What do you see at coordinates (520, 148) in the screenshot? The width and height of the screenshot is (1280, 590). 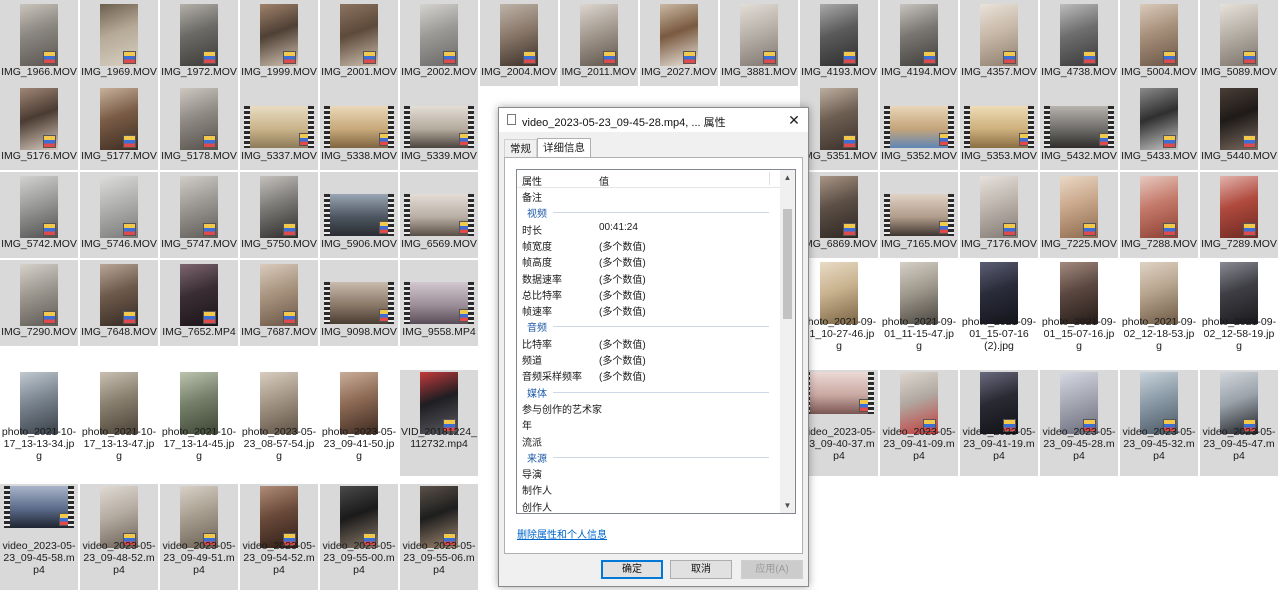 I see `tab-general: 常规` at bounding box center [520, 148].